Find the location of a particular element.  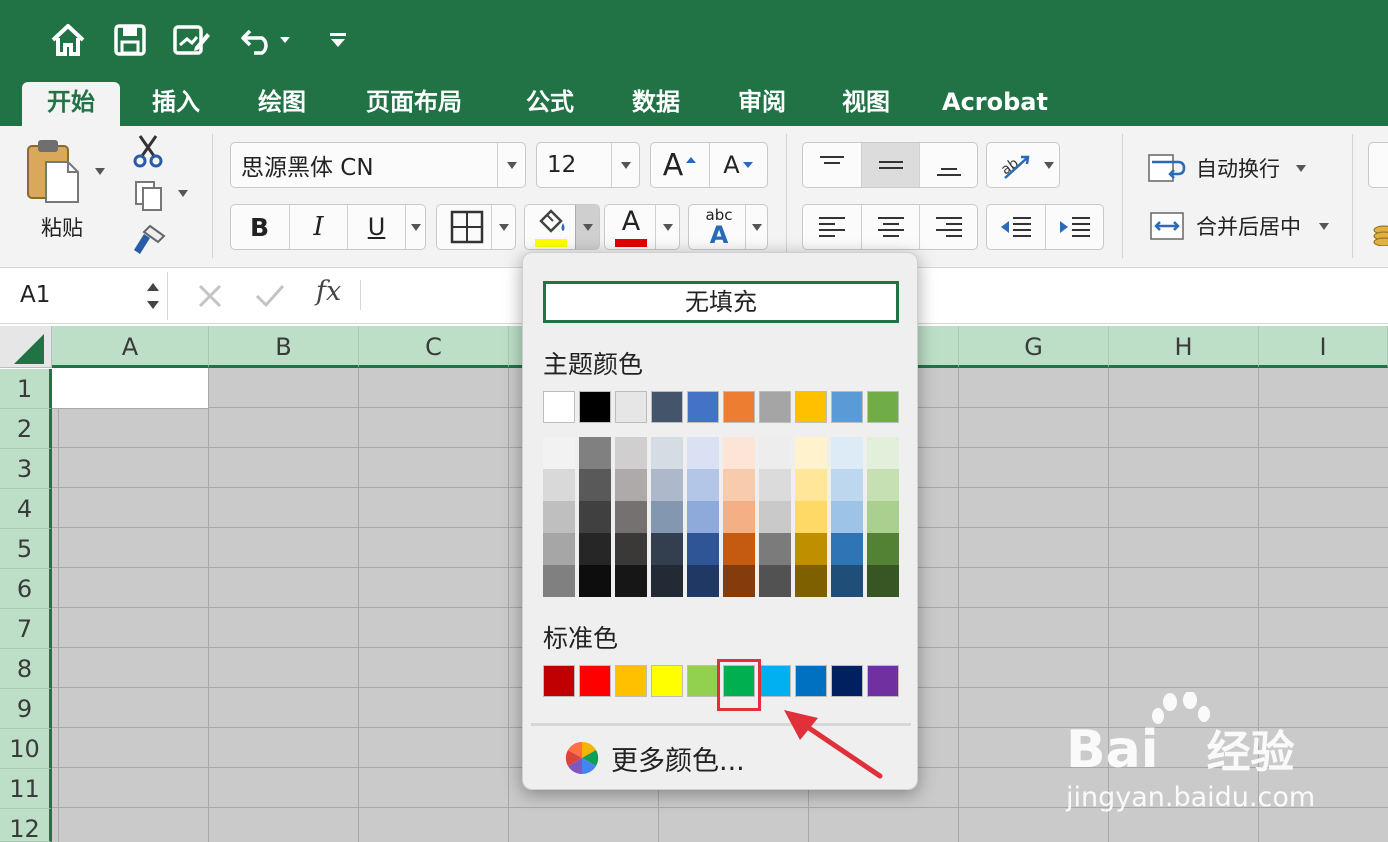

phonetic-button: abc A is located at coordinates (728, 227).